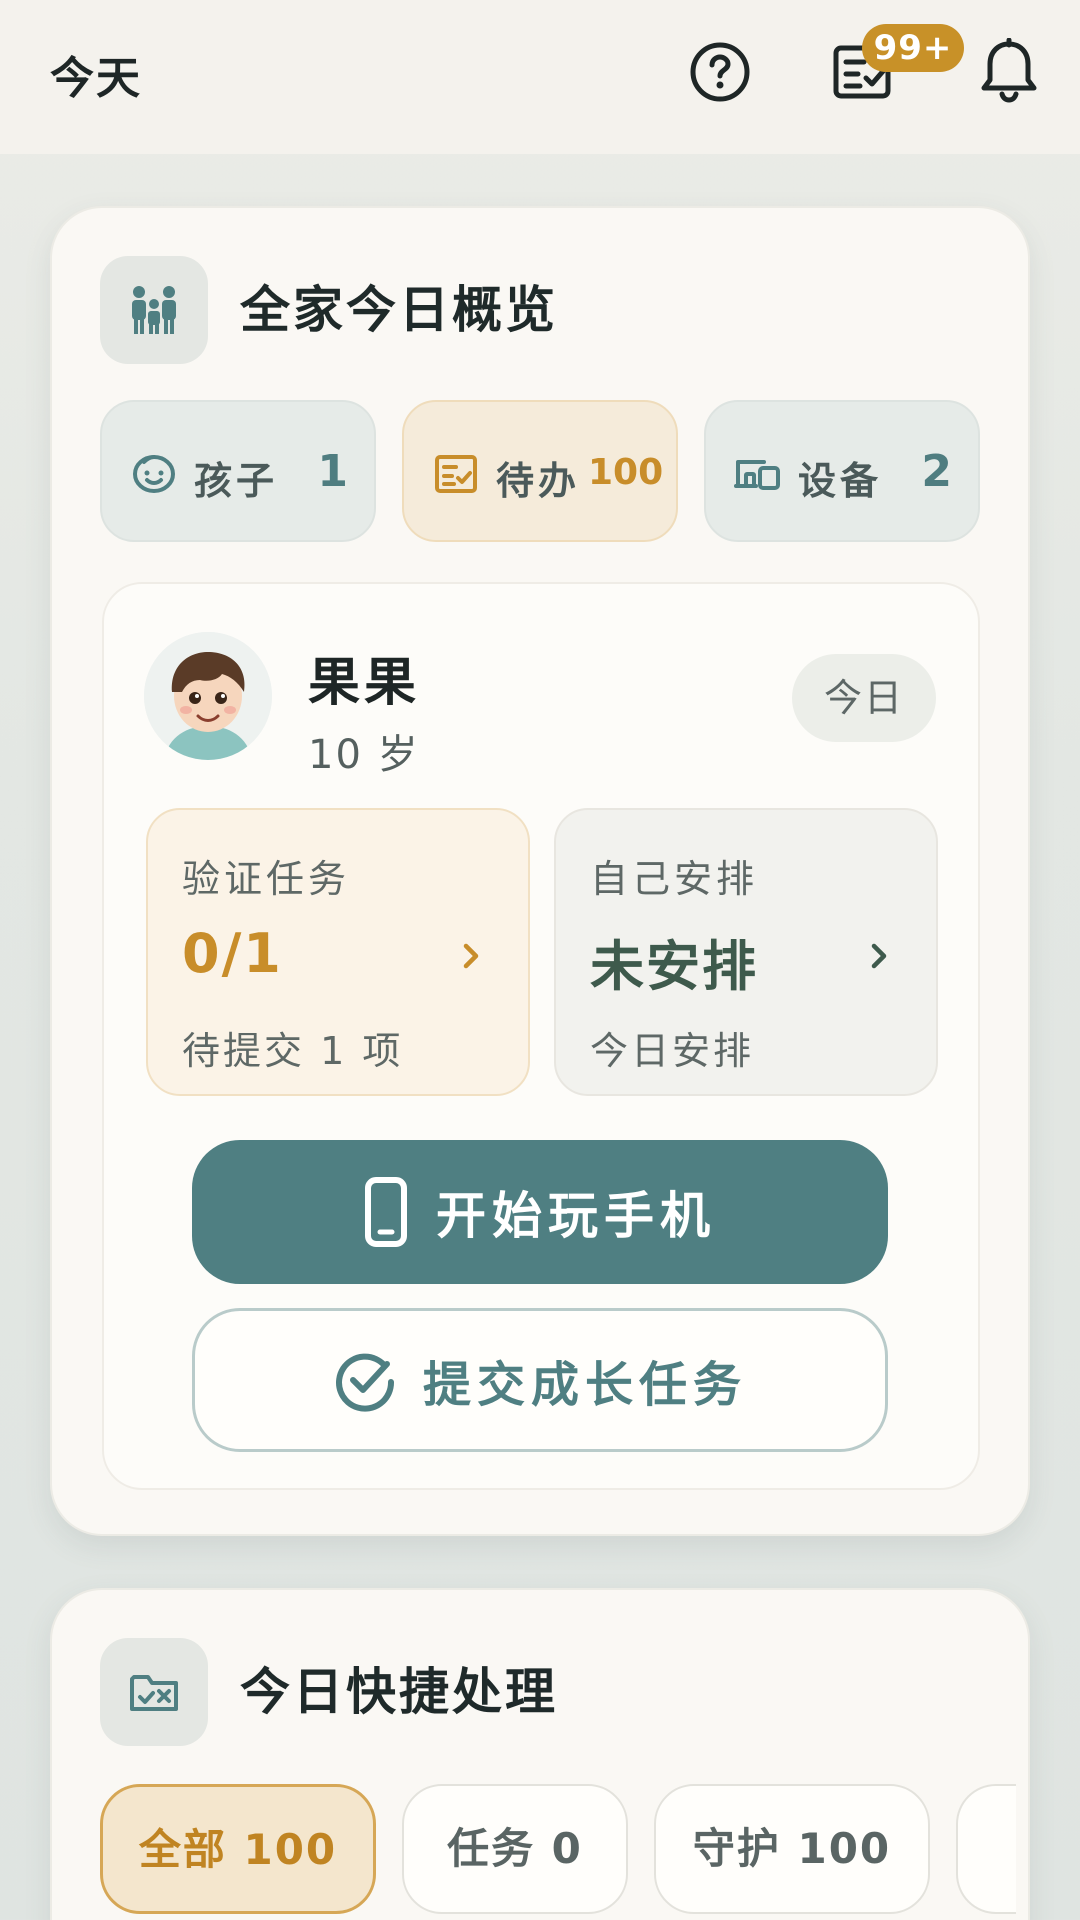 This screenshot has height=1920, width=1080. I want to click on child-avatar-image, so click(208, 696).